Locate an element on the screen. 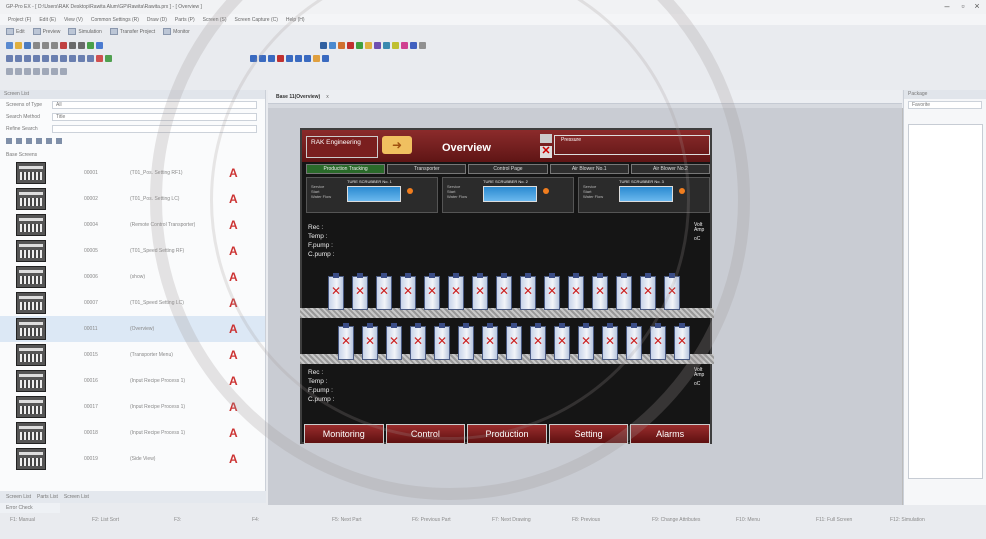 The width and height of the screenshot is (986, 539). arrange-icon is located at coordinates (45, 71).